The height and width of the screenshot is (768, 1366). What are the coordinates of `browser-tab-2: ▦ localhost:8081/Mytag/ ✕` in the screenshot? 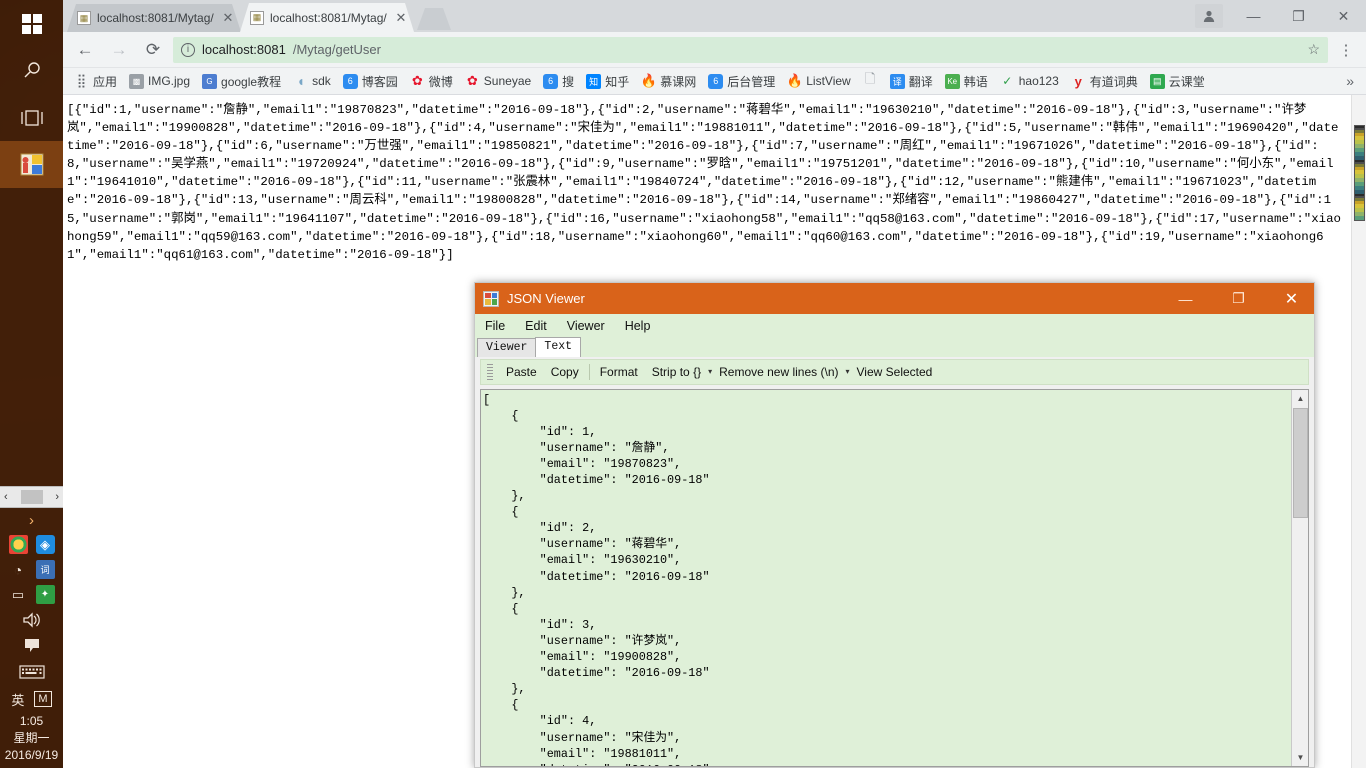 It's located at (327, 17).